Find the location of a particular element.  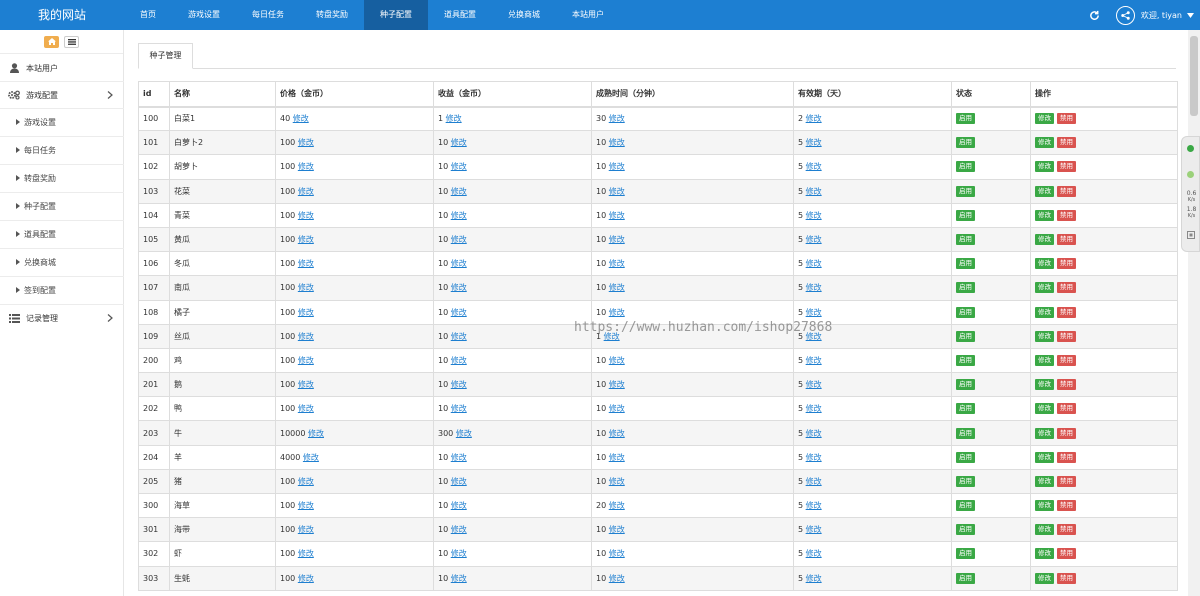

sidebar-sub-exchange-shop: 兑换商城 is located at coordinates (62, 262).